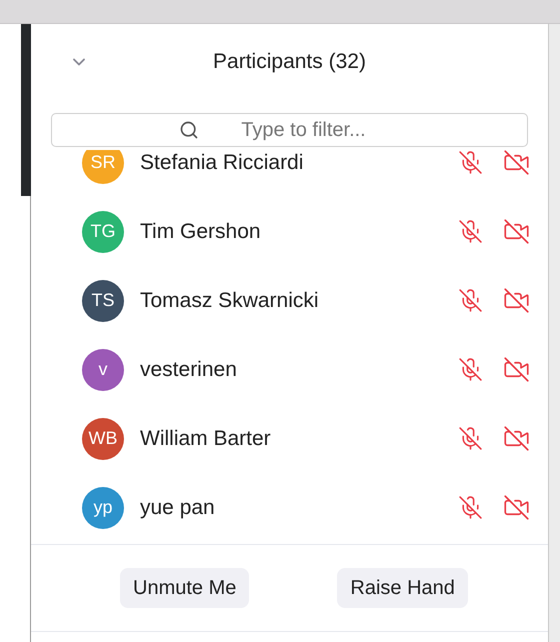  I want to click on raise-hand-button: Raise Hand, so click(402, 588).